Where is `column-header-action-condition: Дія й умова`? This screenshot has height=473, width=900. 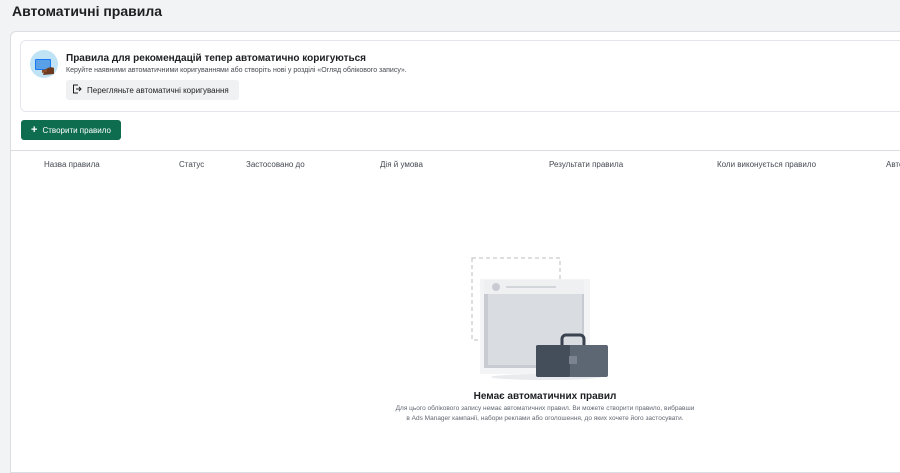 column-header-action-condition: Дія й умова is located at coordinates (401, 164).